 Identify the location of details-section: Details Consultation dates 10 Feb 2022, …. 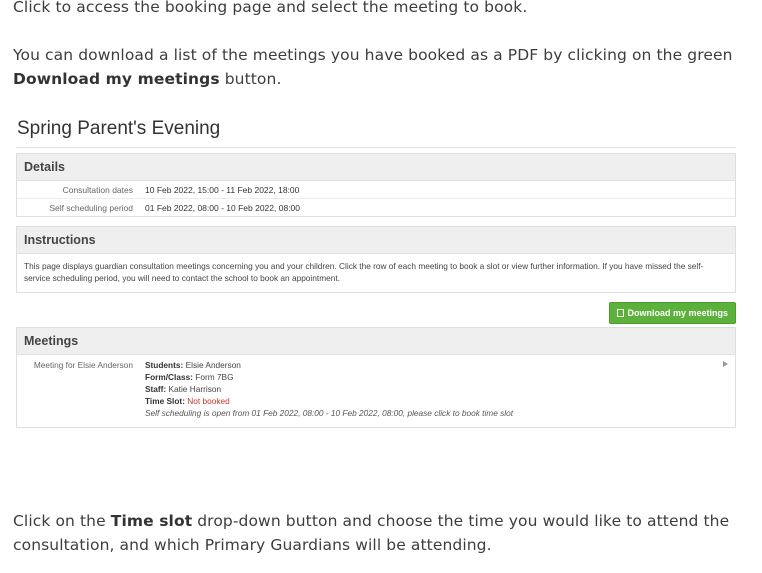
(376, 185).